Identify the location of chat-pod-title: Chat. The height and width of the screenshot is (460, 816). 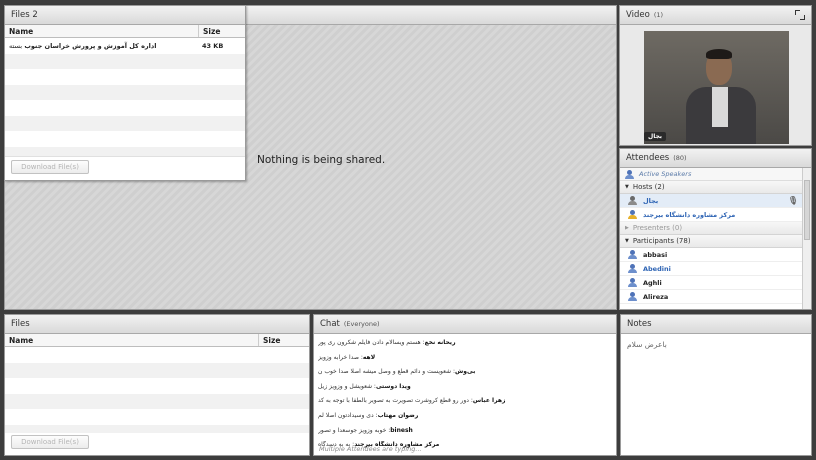
(330, 324).